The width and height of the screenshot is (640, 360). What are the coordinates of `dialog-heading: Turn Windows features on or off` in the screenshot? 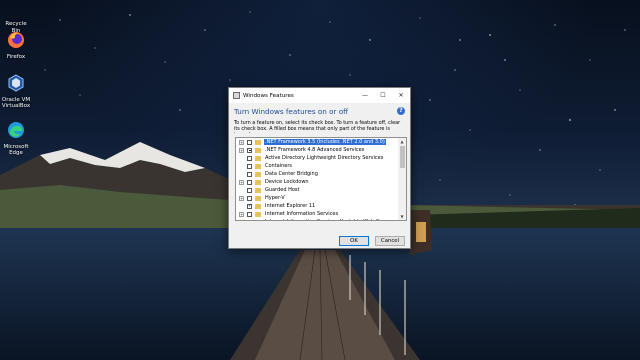 It's located at (291, 111).